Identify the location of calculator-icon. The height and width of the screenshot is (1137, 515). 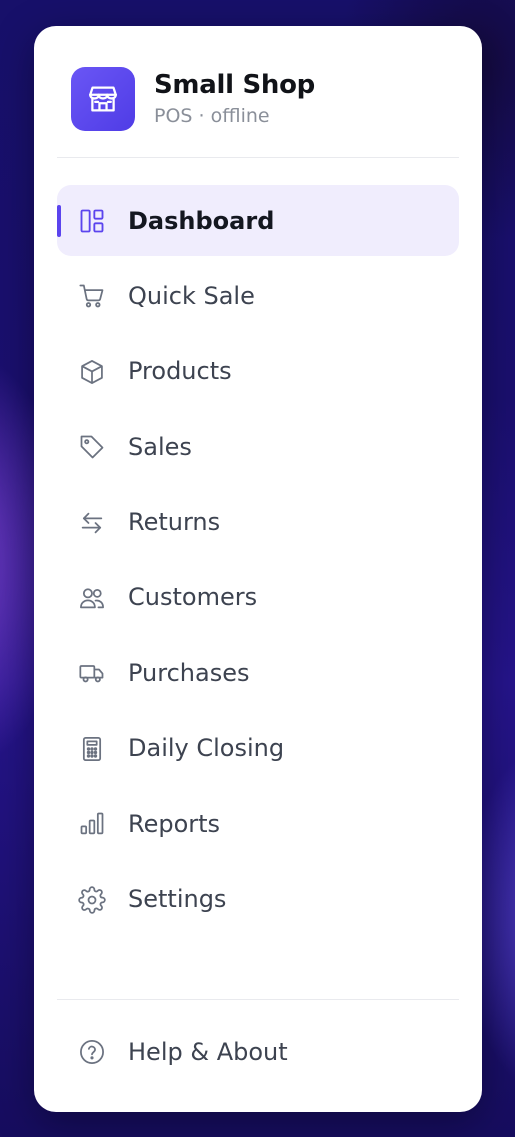
(92, 749).